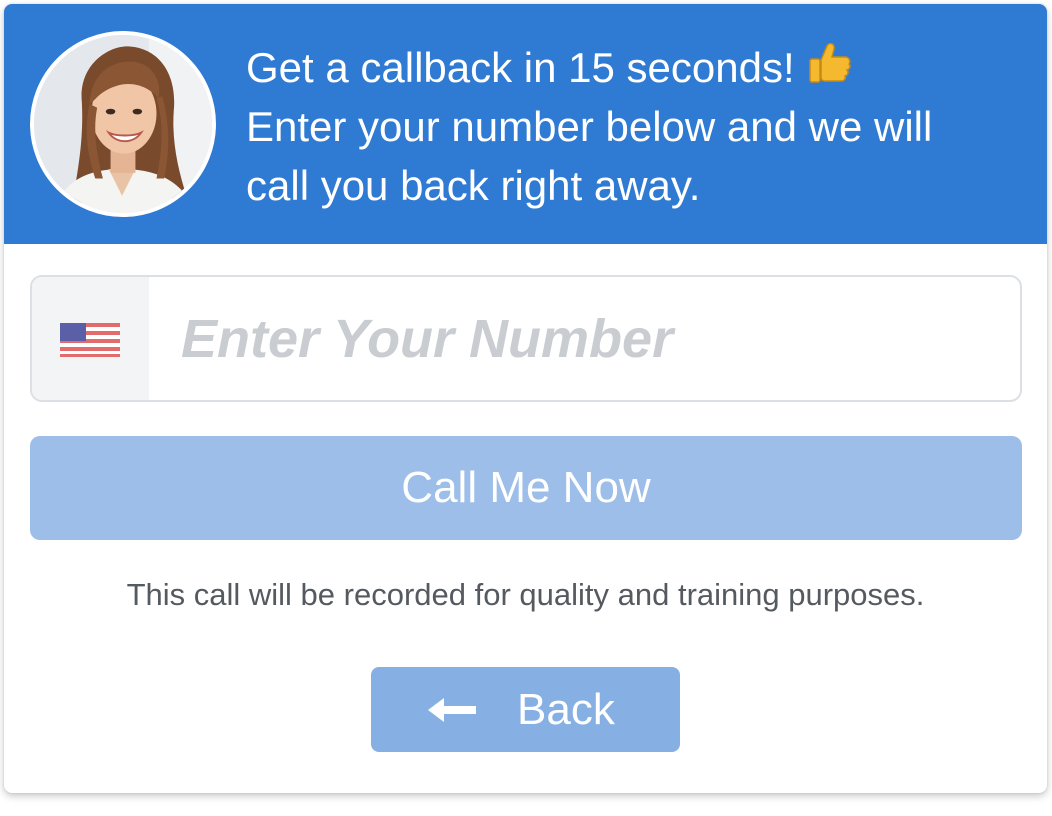  Describe the element at coordinates (584, 338) in the screenshot. I see `phone-number-input` at that location.